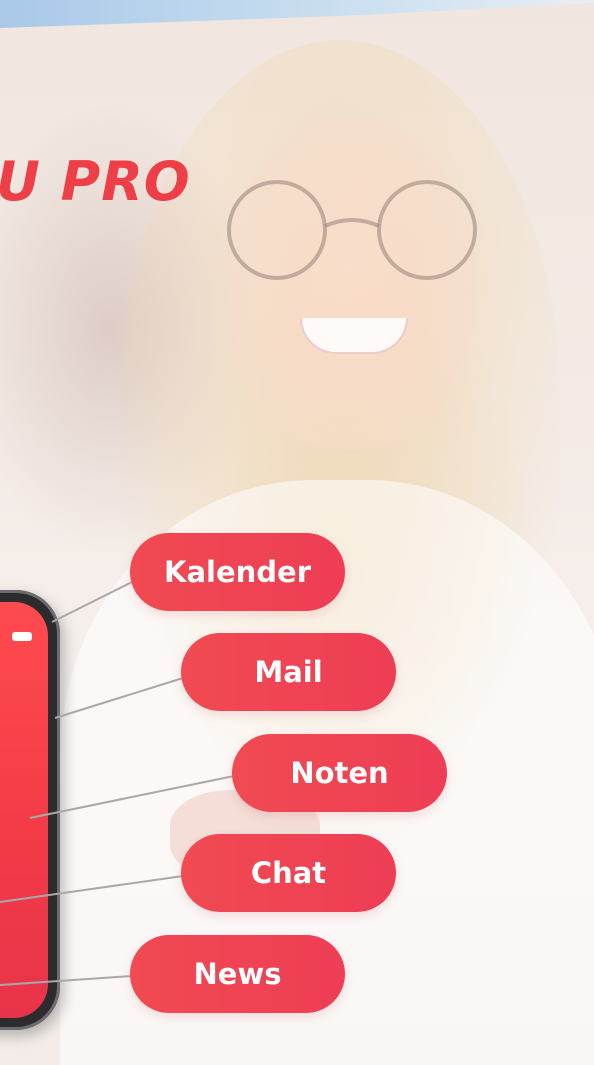 The image size is (594, 1065). I want to click on connector-mail, so click(119, 698).